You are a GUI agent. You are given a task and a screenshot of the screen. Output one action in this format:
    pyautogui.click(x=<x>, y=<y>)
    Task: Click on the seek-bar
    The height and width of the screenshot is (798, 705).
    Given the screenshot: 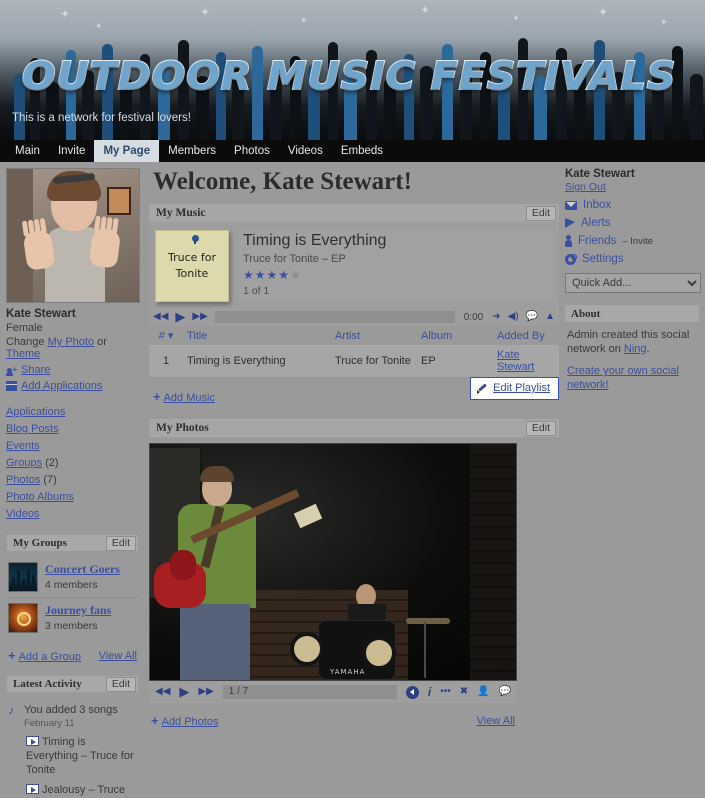 What is the action you would take?
    pyautogui.click(x=334, y=317)
    